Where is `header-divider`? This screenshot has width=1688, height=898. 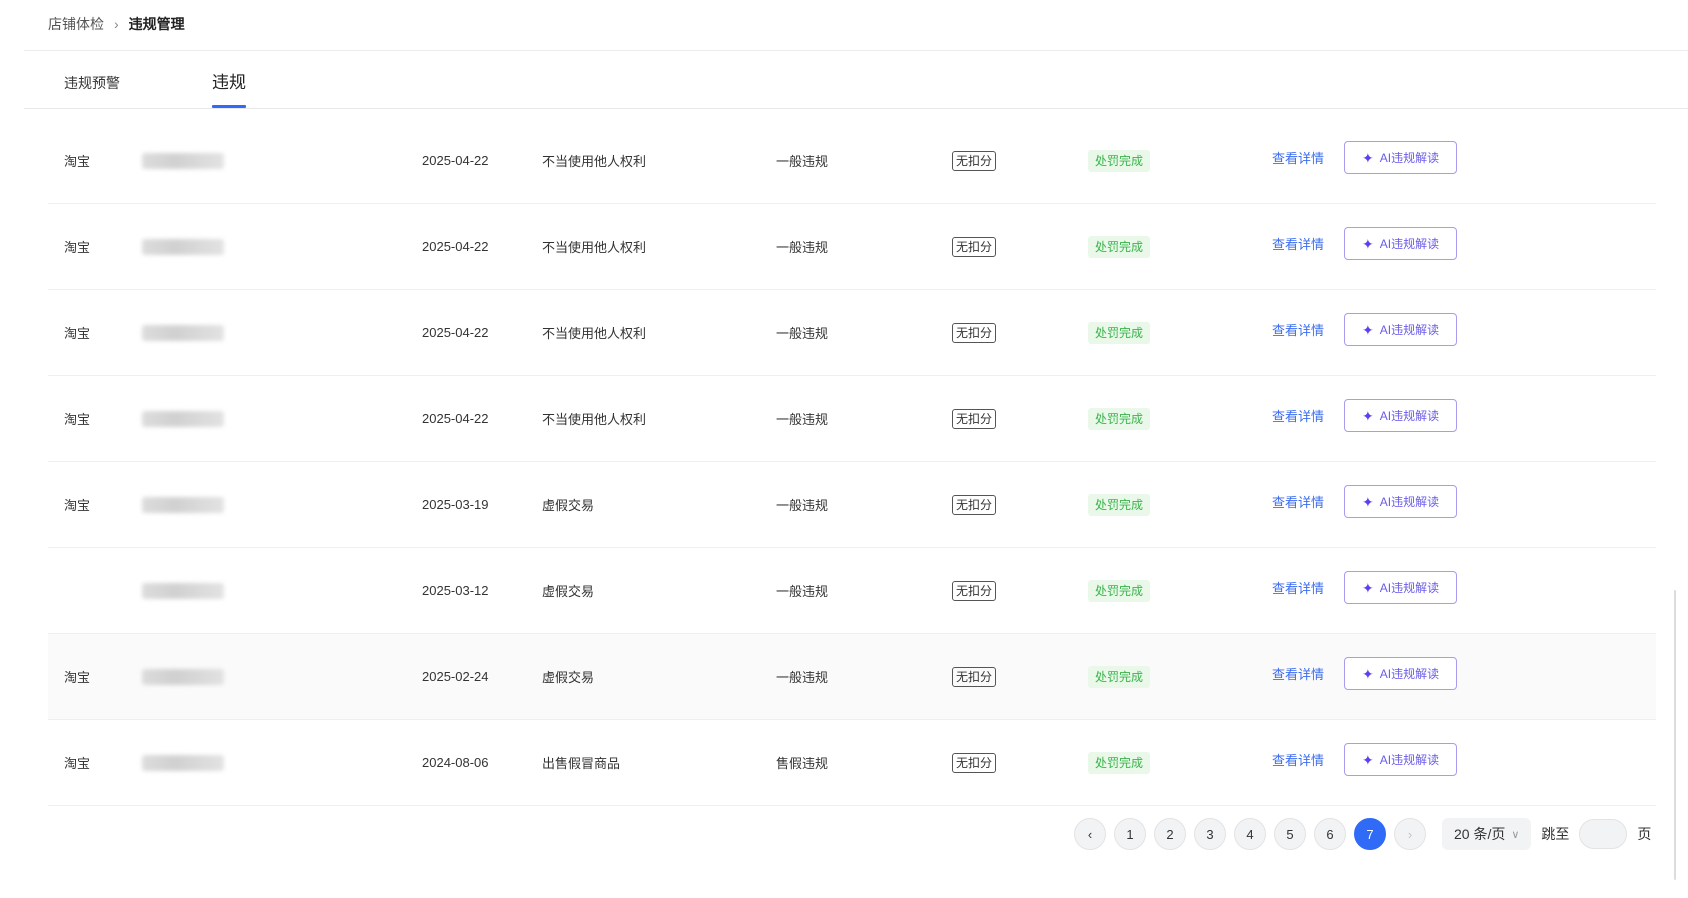
header-divider is located at coordinates (856, 50).